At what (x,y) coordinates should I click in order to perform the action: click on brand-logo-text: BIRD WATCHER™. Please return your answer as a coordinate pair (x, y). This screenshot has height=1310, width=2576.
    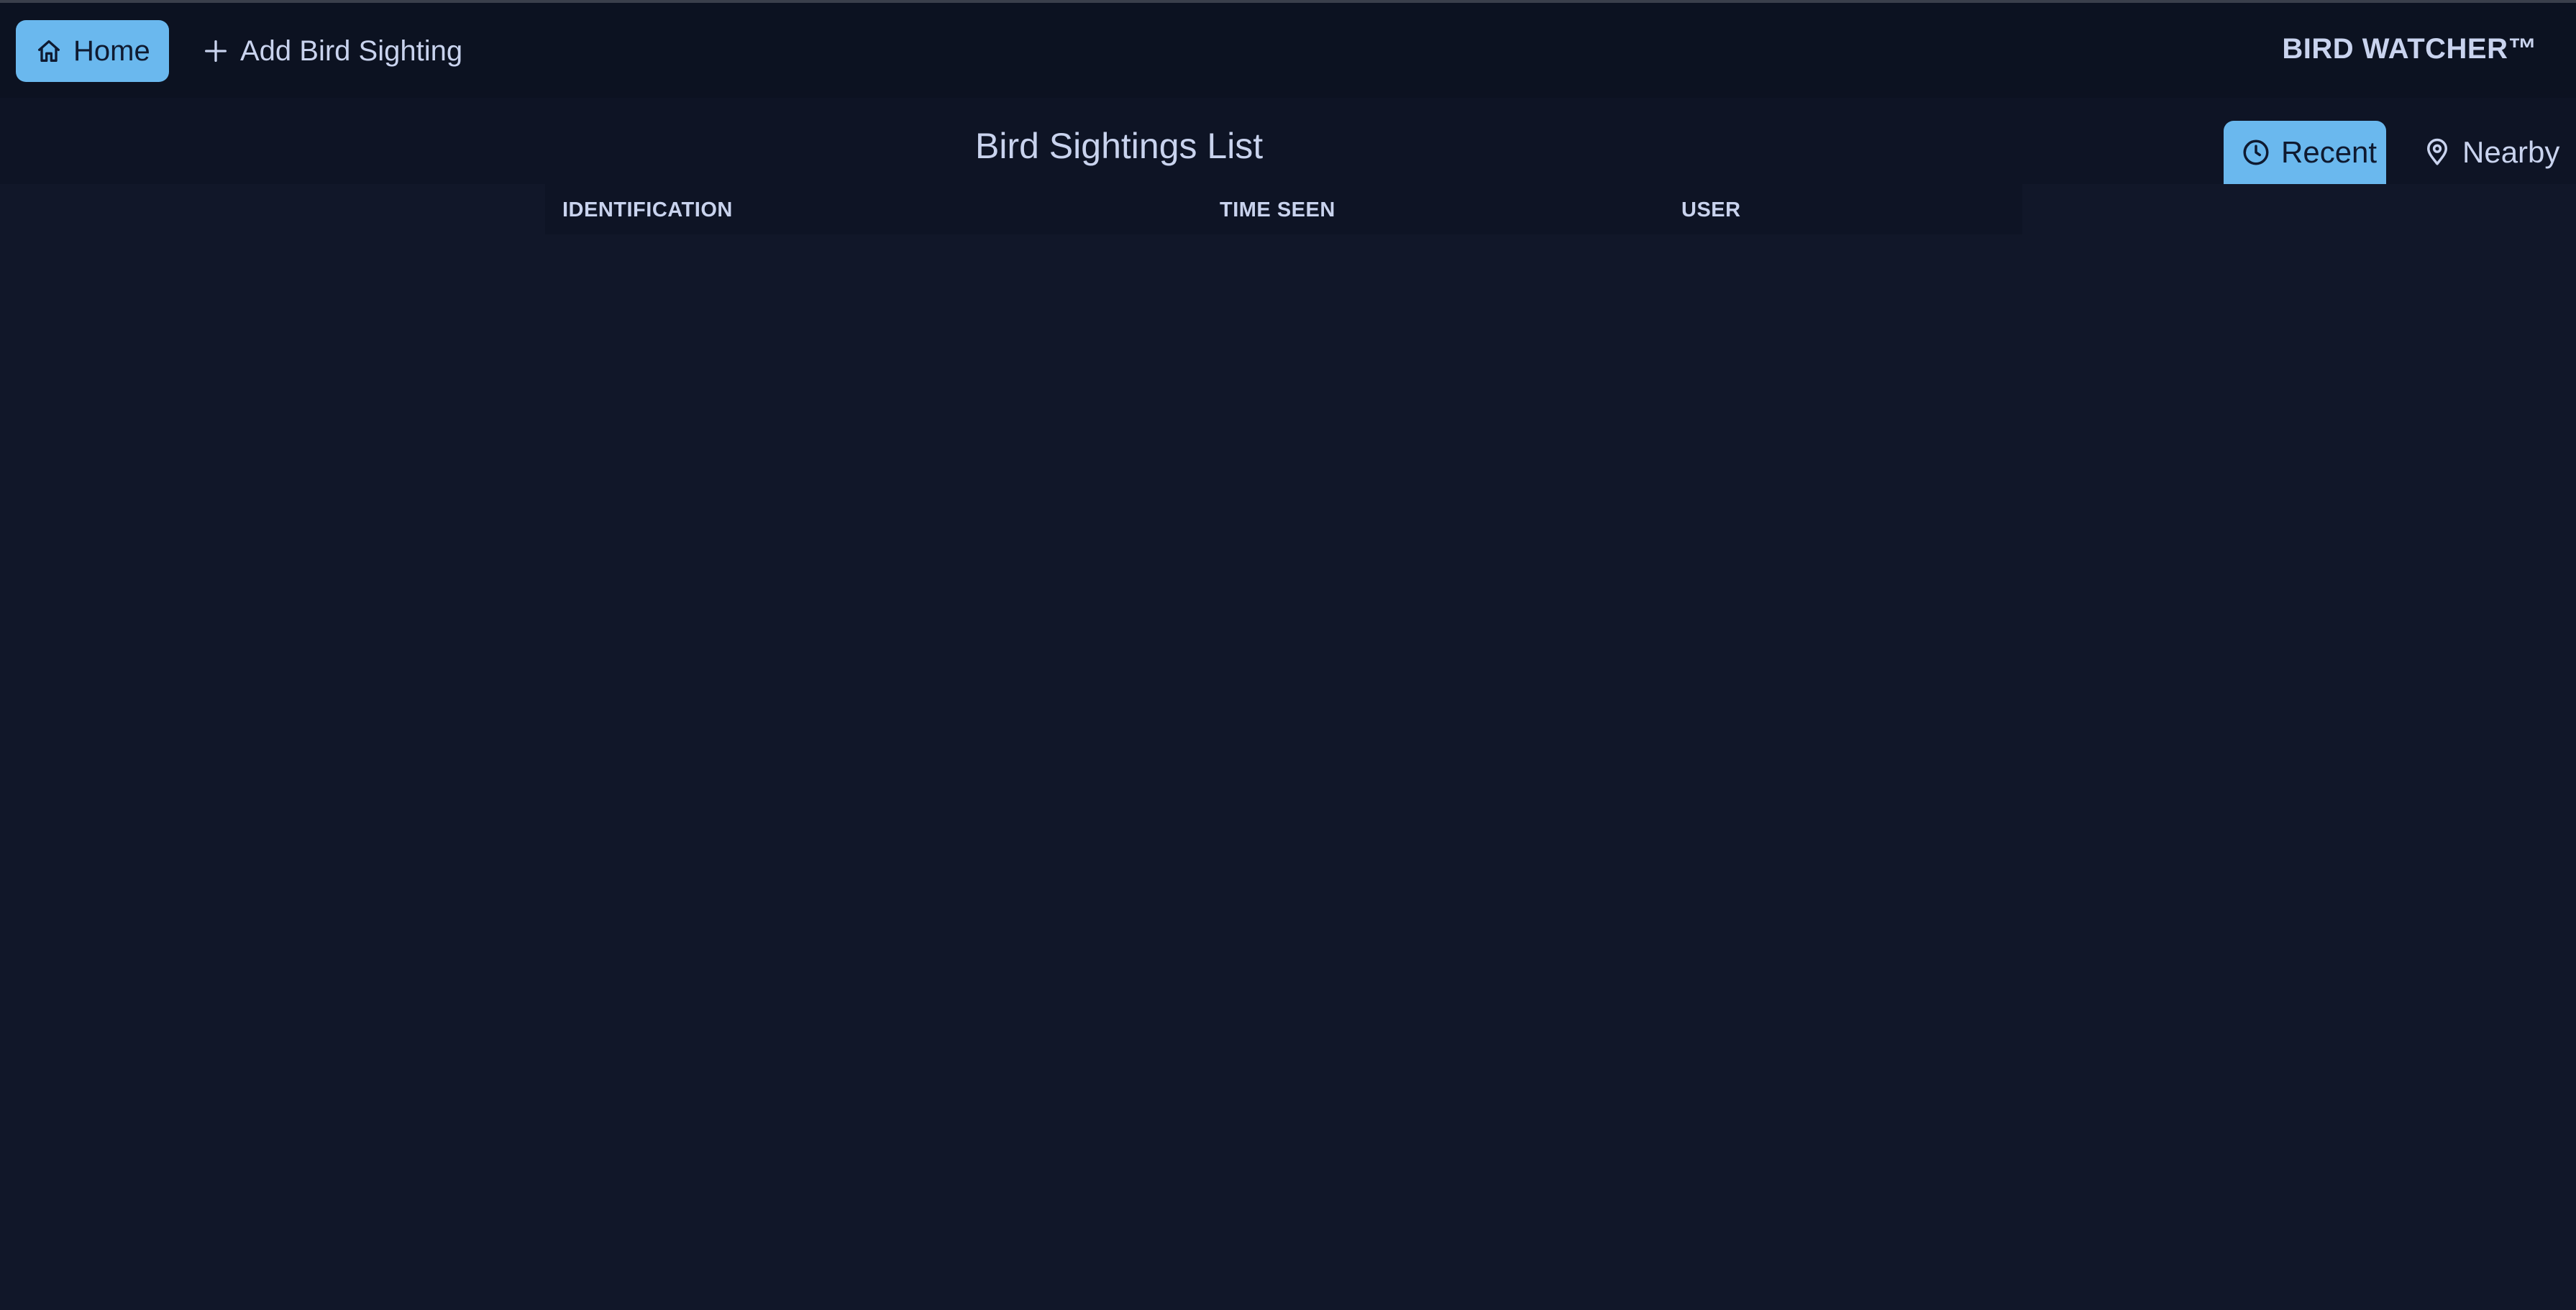
    Looking at the image, I should click on (2409, 49).